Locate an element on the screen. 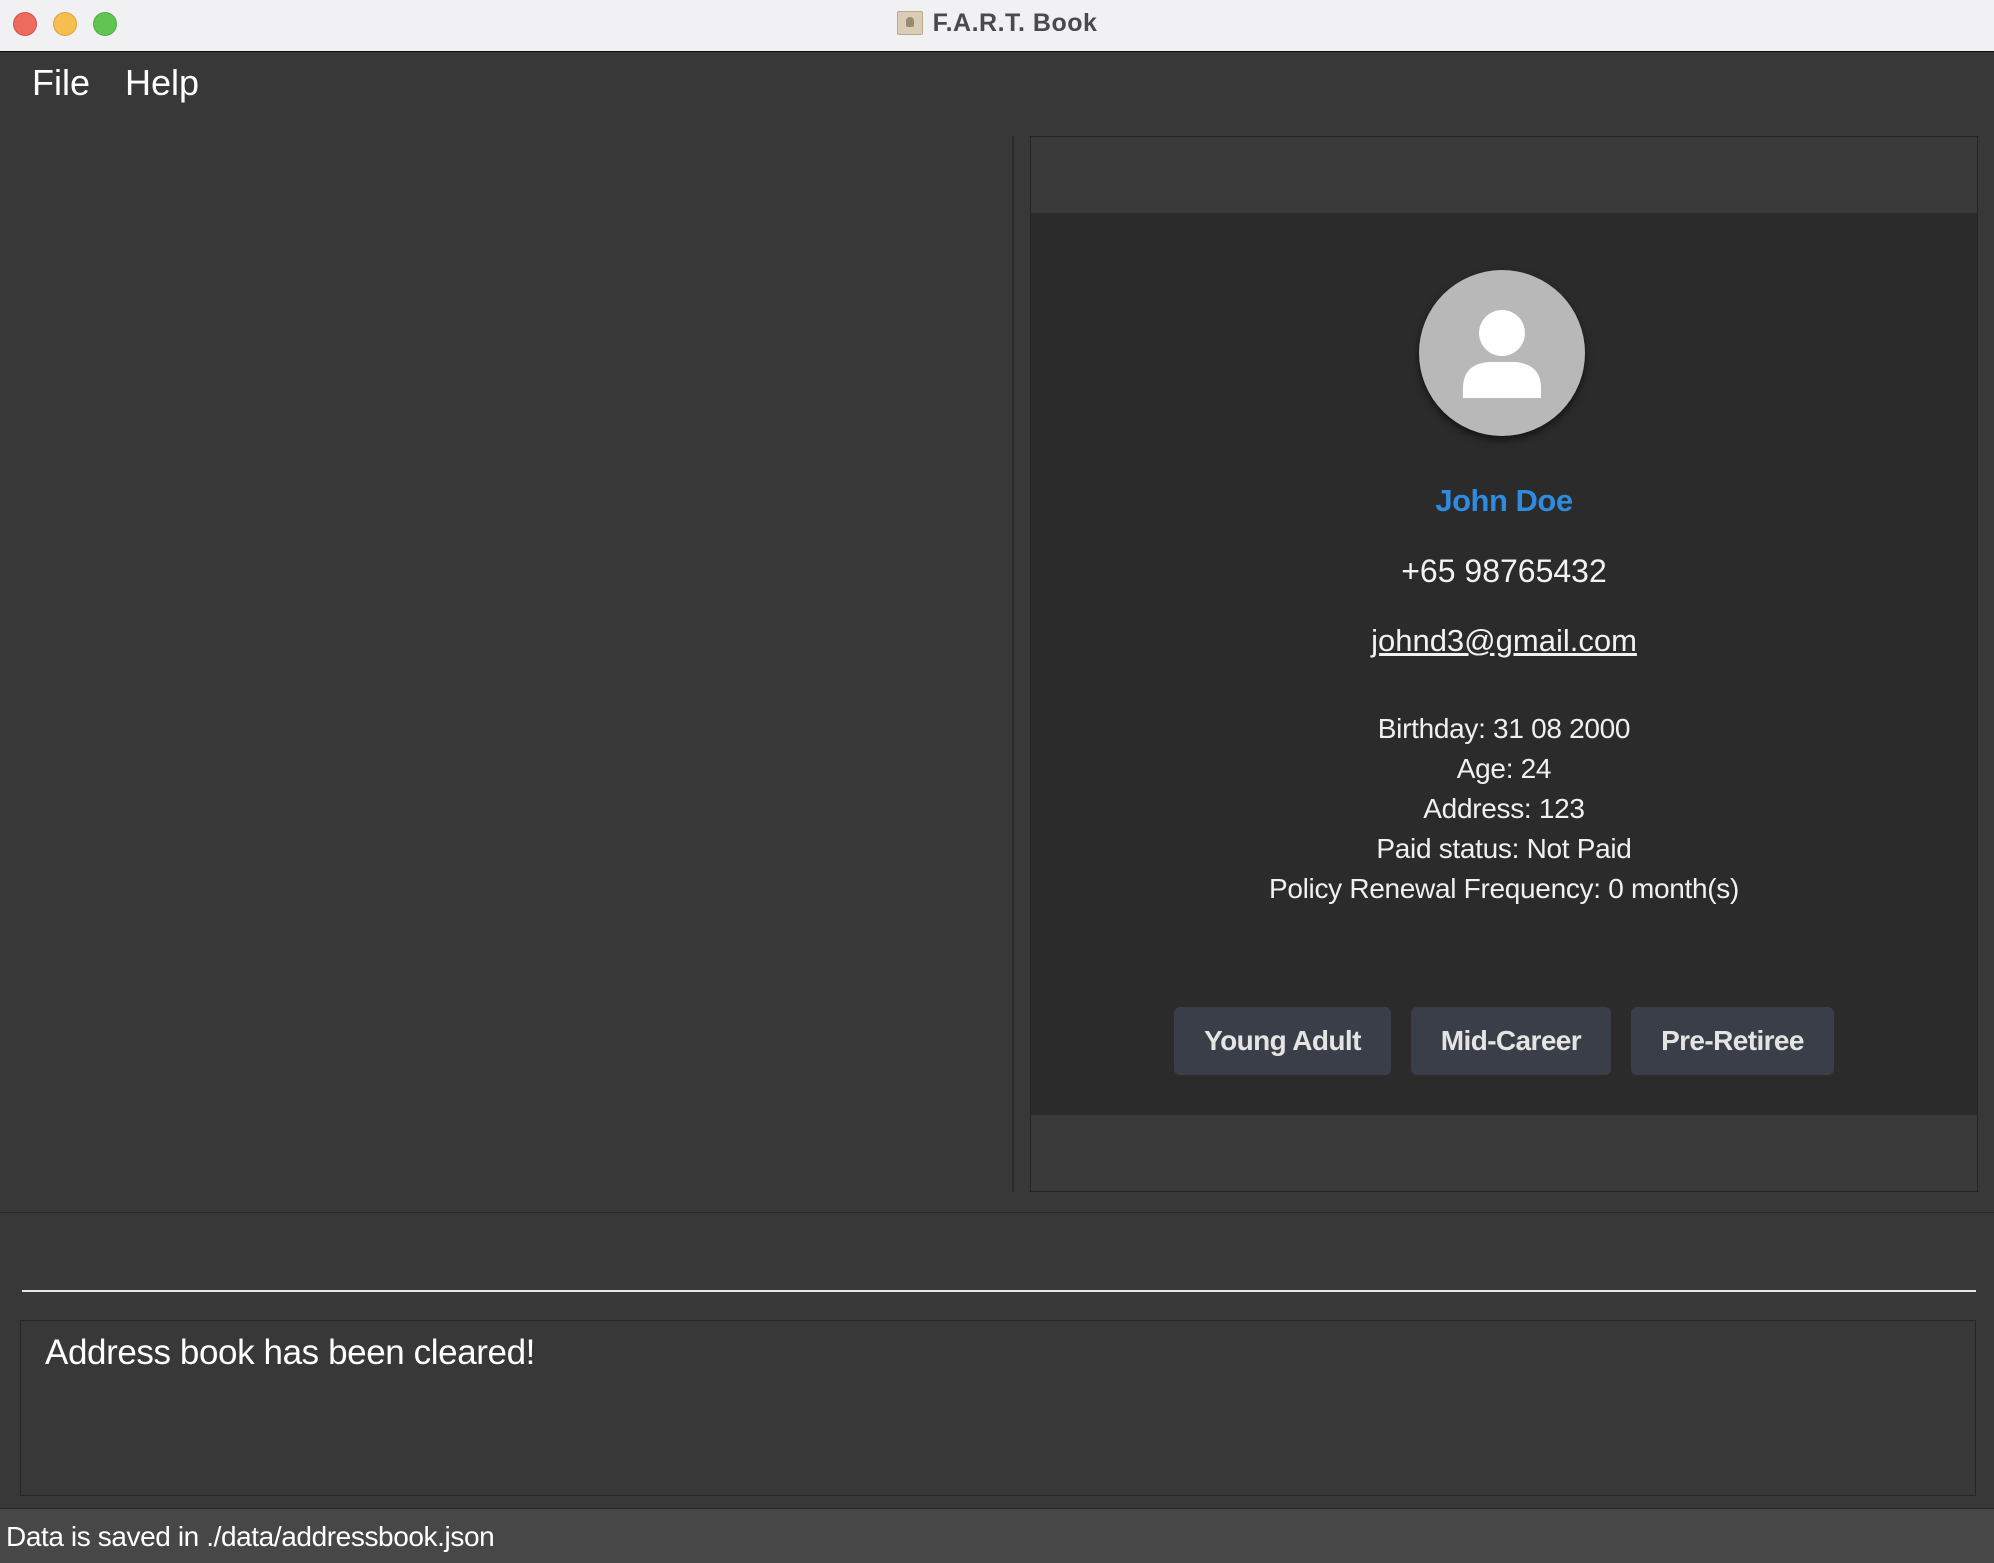 The height and width of the screenshot is (1563, 1994). window-title: F.A.R.T. Book is located at coordinates (1015, 22).